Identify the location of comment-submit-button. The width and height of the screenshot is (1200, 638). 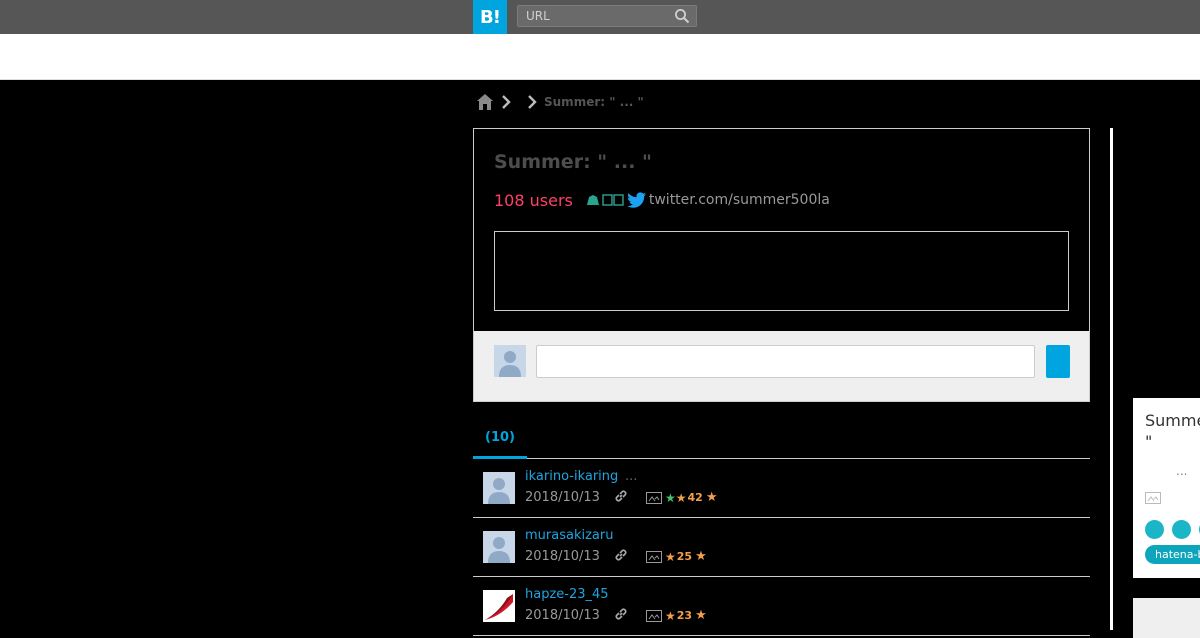
(1058, 361).